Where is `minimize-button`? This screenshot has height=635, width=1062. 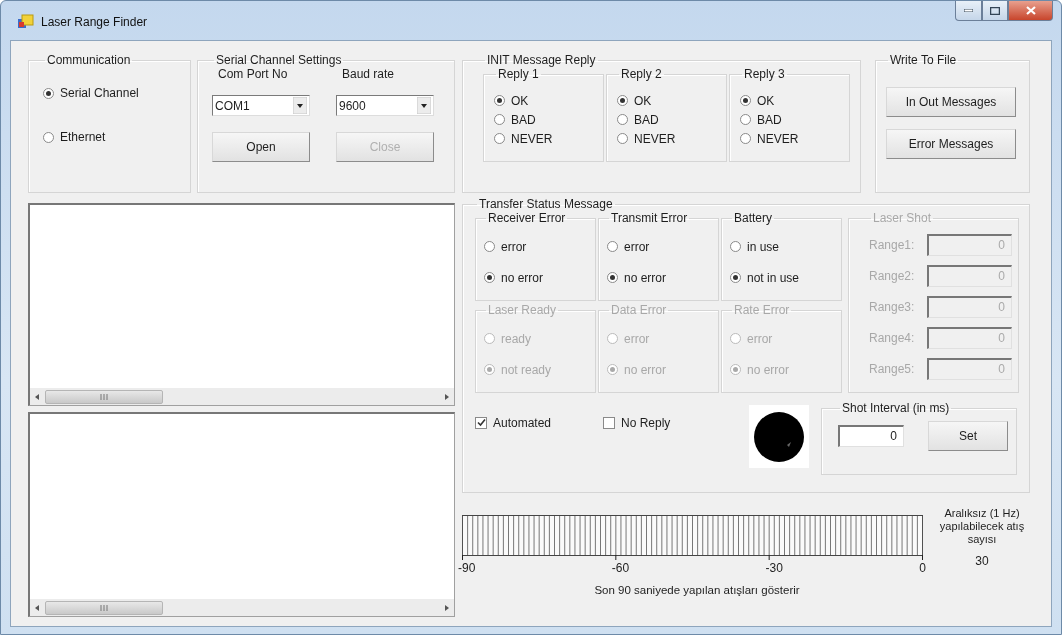 minimize-button is located at coordinates (968, 11).